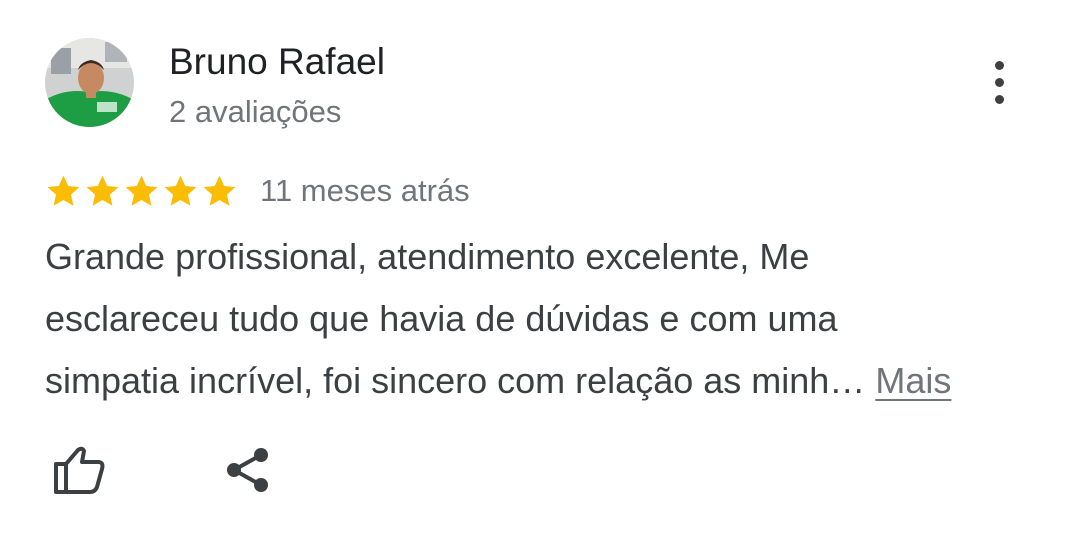  I want to click on share-icon, so click(247, 470).